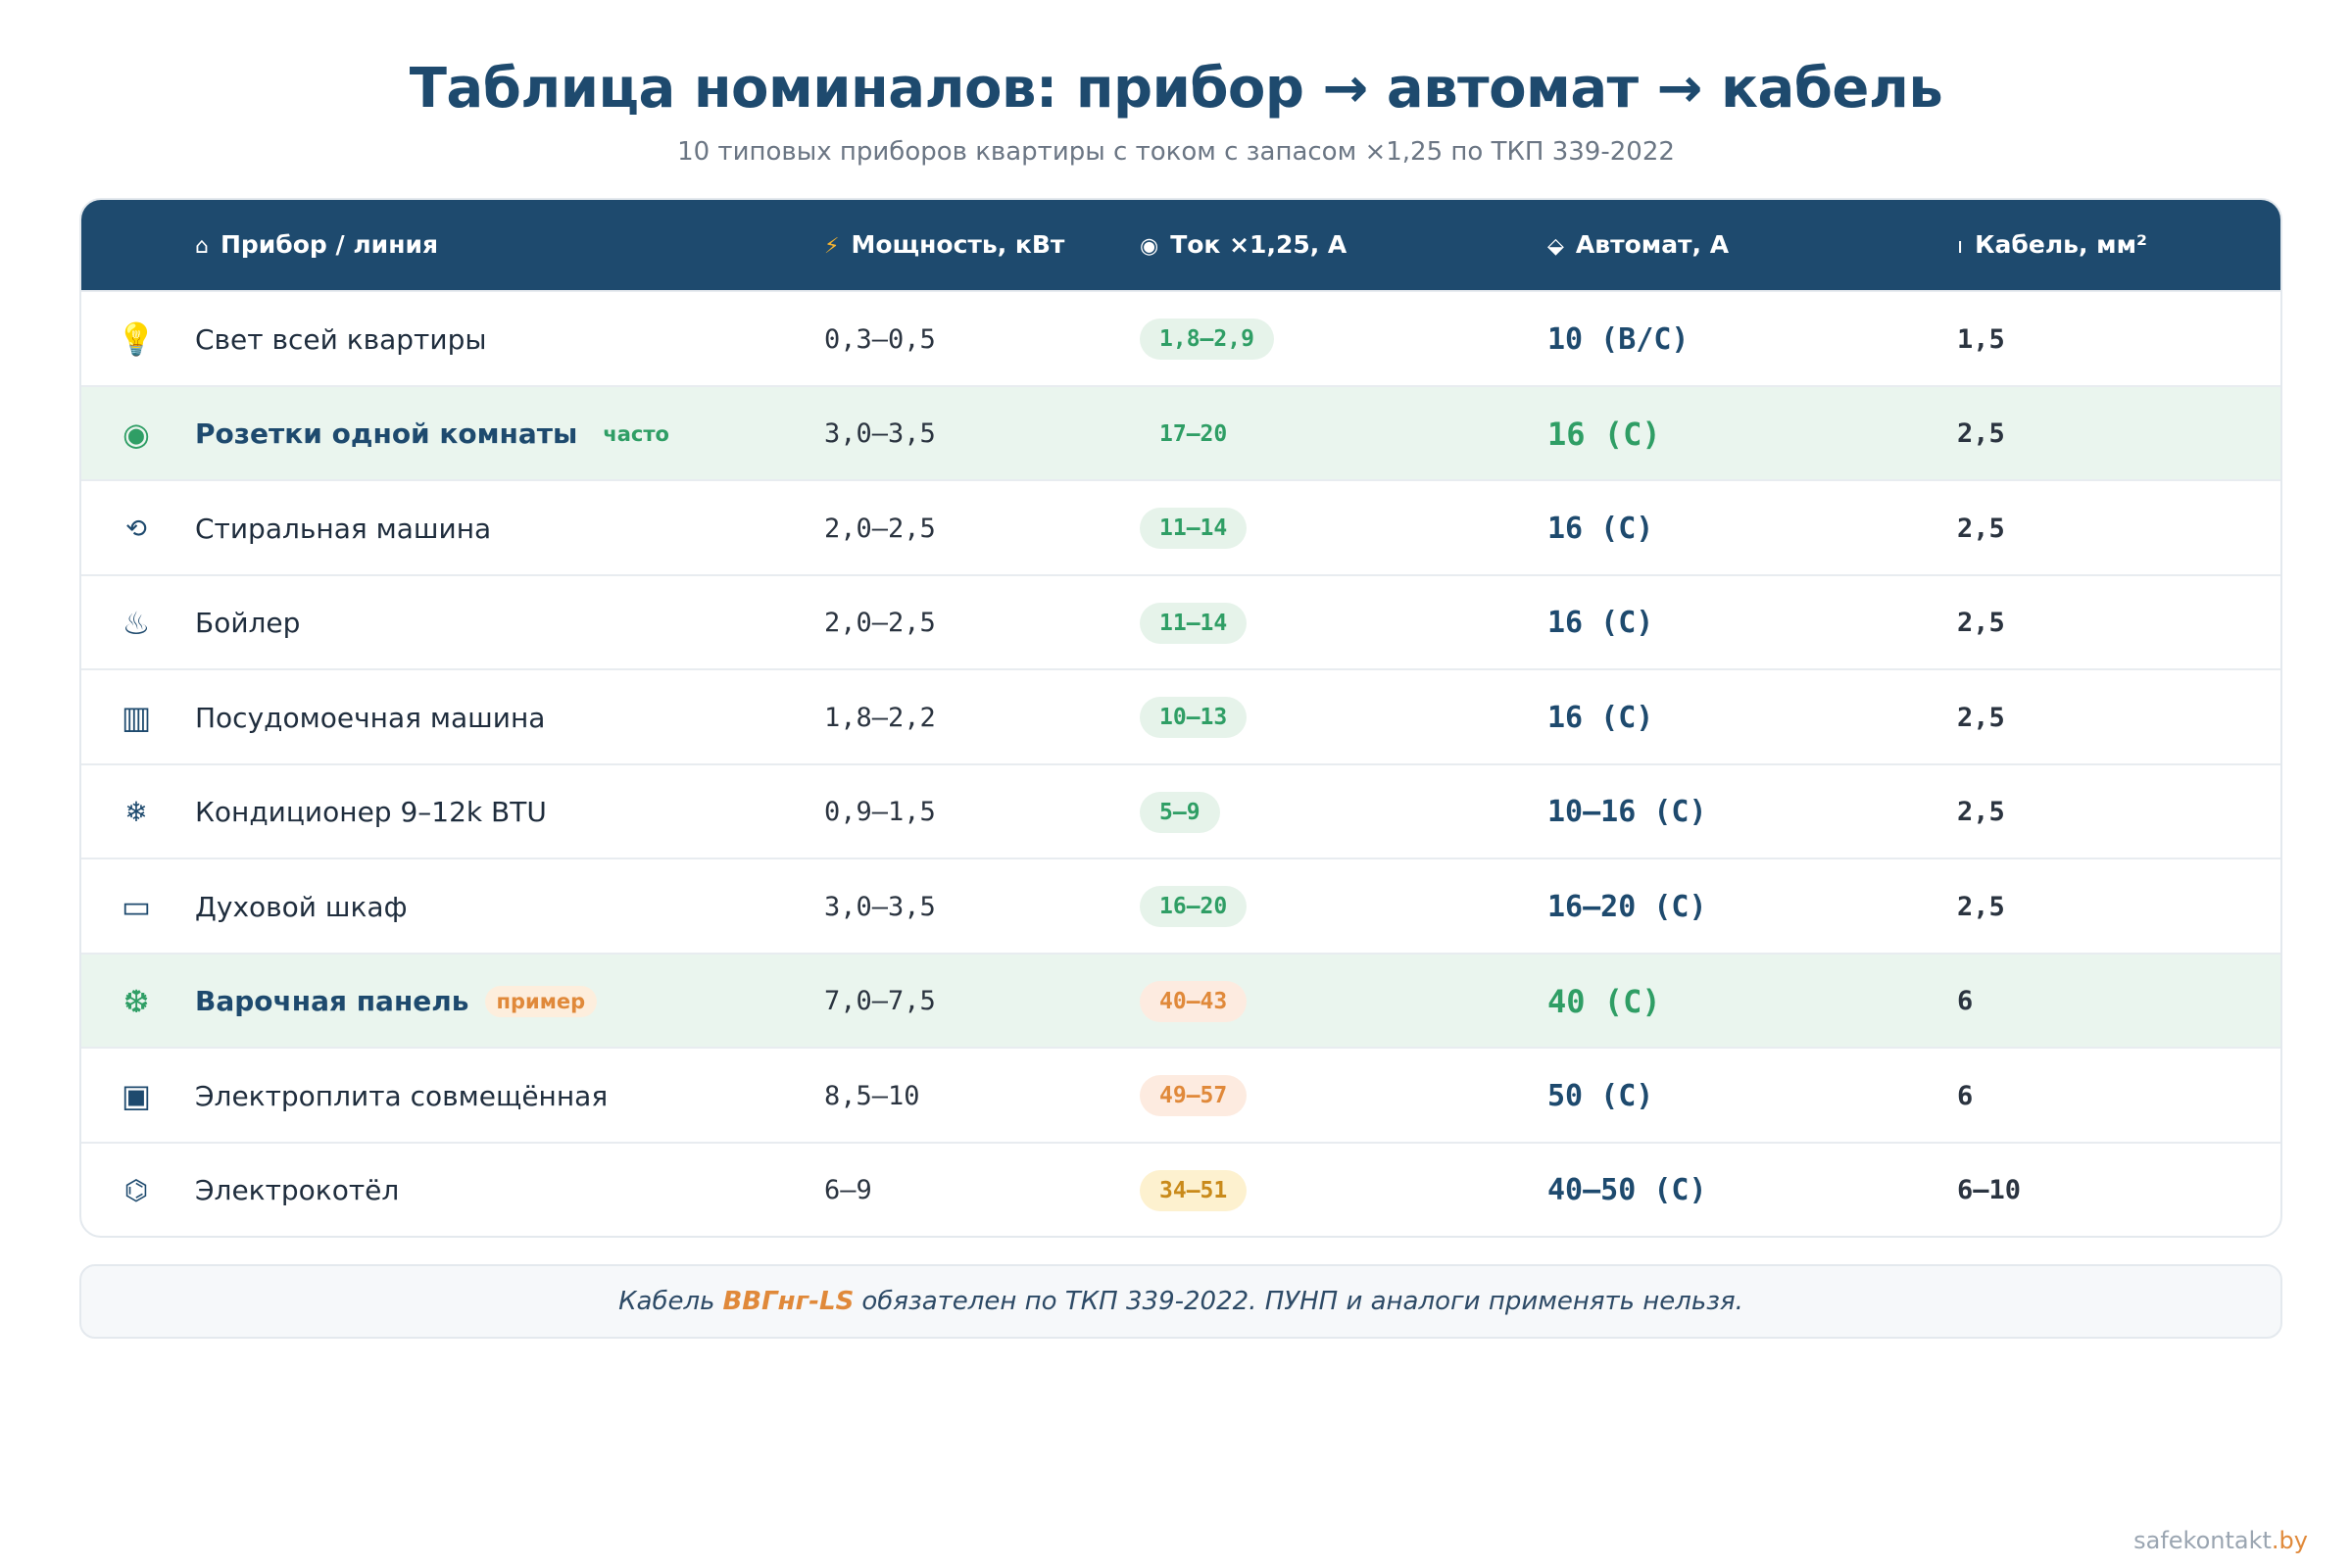  I want to click on cable-value: 1,5, so click(1981, 339).